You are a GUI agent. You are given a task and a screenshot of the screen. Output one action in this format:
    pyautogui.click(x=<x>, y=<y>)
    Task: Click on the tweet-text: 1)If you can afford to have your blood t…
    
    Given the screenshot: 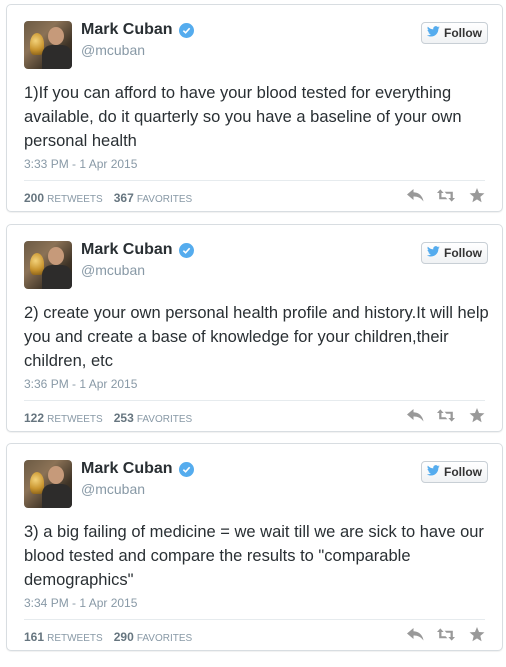 What is the action you would take?
    pyautogui.click(x=243, y=117)
    